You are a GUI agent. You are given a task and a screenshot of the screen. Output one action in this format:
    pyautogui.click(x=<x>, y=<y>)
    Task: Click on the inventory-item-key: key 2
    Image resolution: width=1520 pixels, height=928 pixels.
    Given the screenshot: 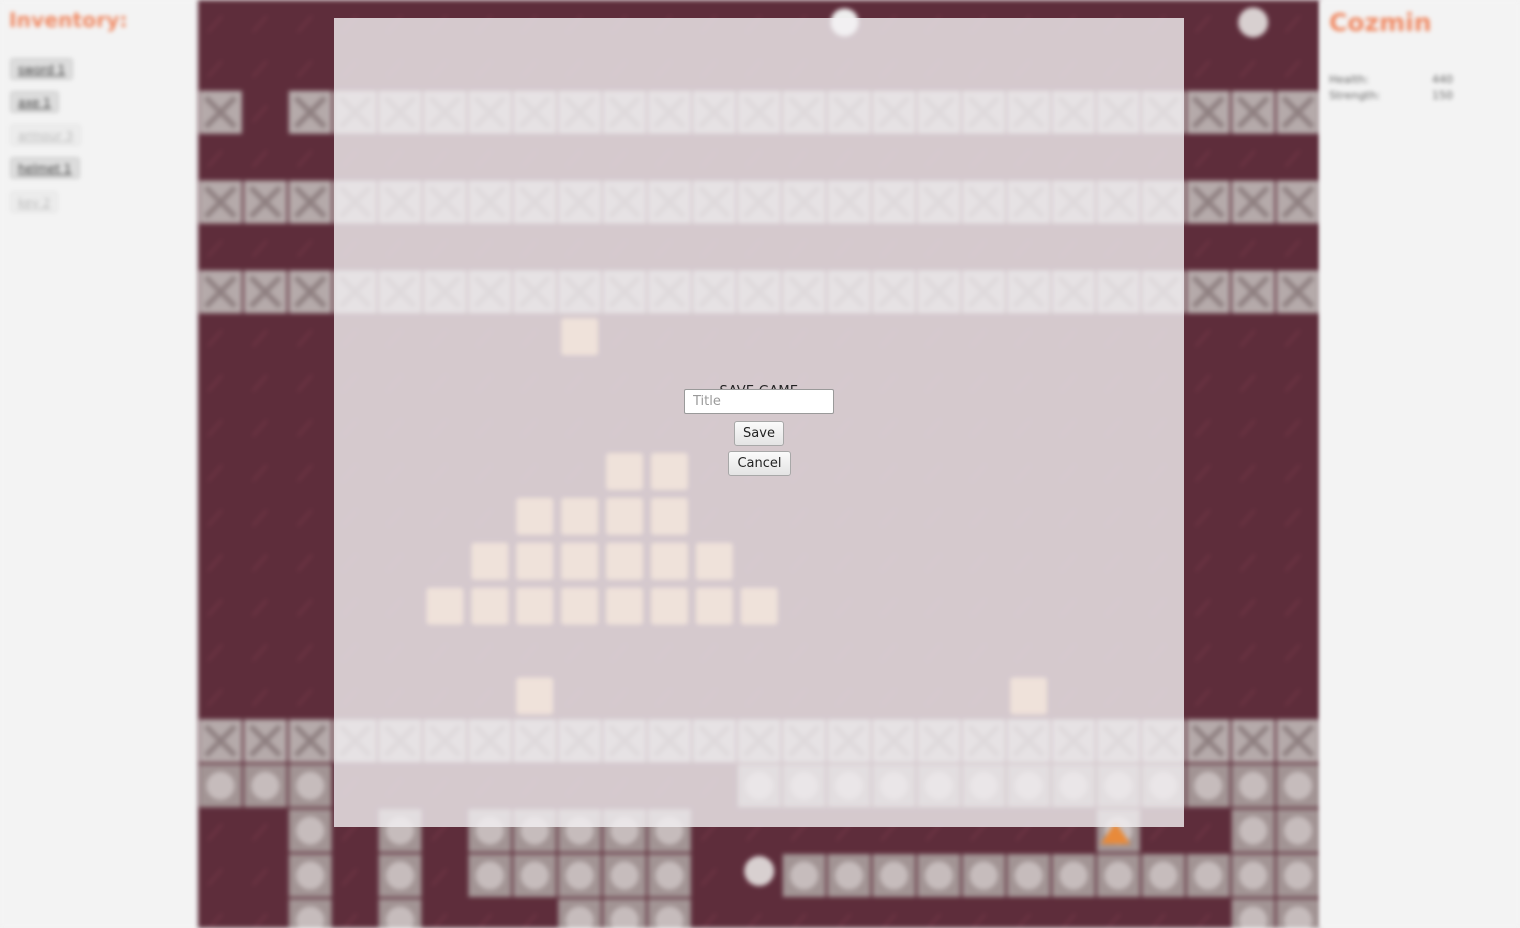 What is the action you would take?
    pyautogui.click(x=34, y=202)
    